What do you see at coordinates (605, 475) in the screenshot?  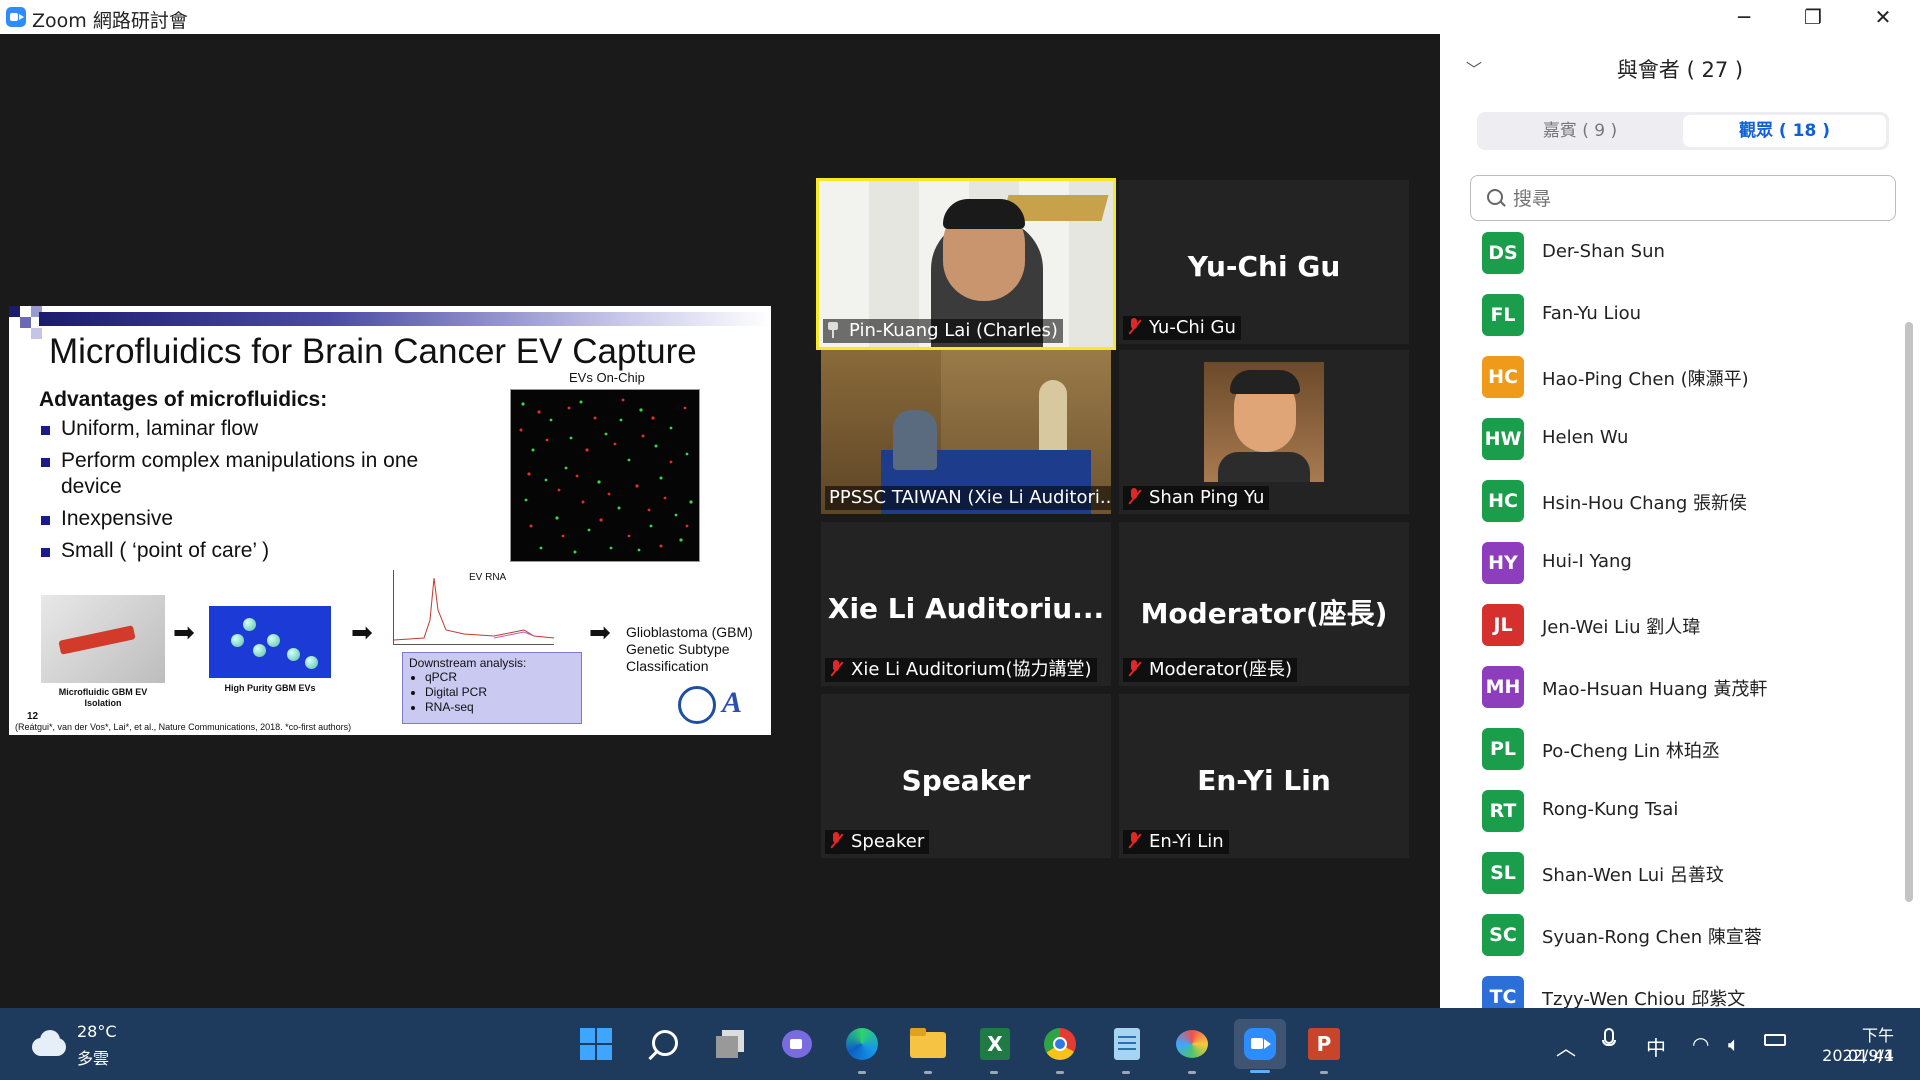 I see `ev-fluorescence-image` at bounding box center [605, 475].